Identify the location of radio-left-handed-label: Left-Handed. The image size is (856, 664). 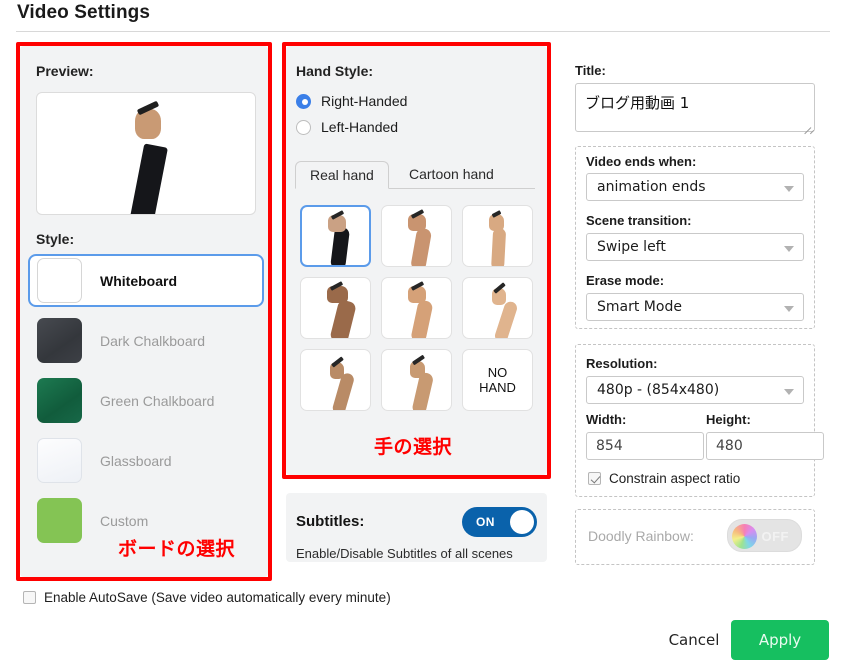
(360, 127).